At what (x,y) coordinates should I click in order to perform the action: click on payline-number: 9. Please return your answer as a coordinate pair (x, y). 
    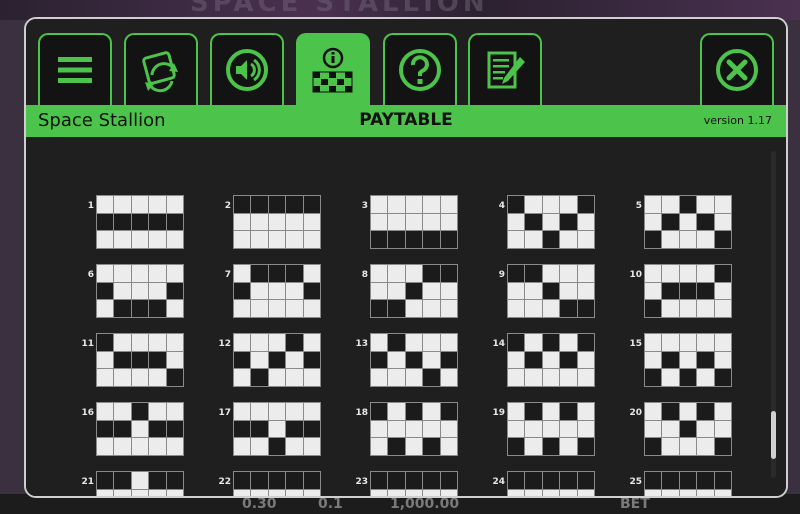
    Looking at the image, I should click on (501, 275).